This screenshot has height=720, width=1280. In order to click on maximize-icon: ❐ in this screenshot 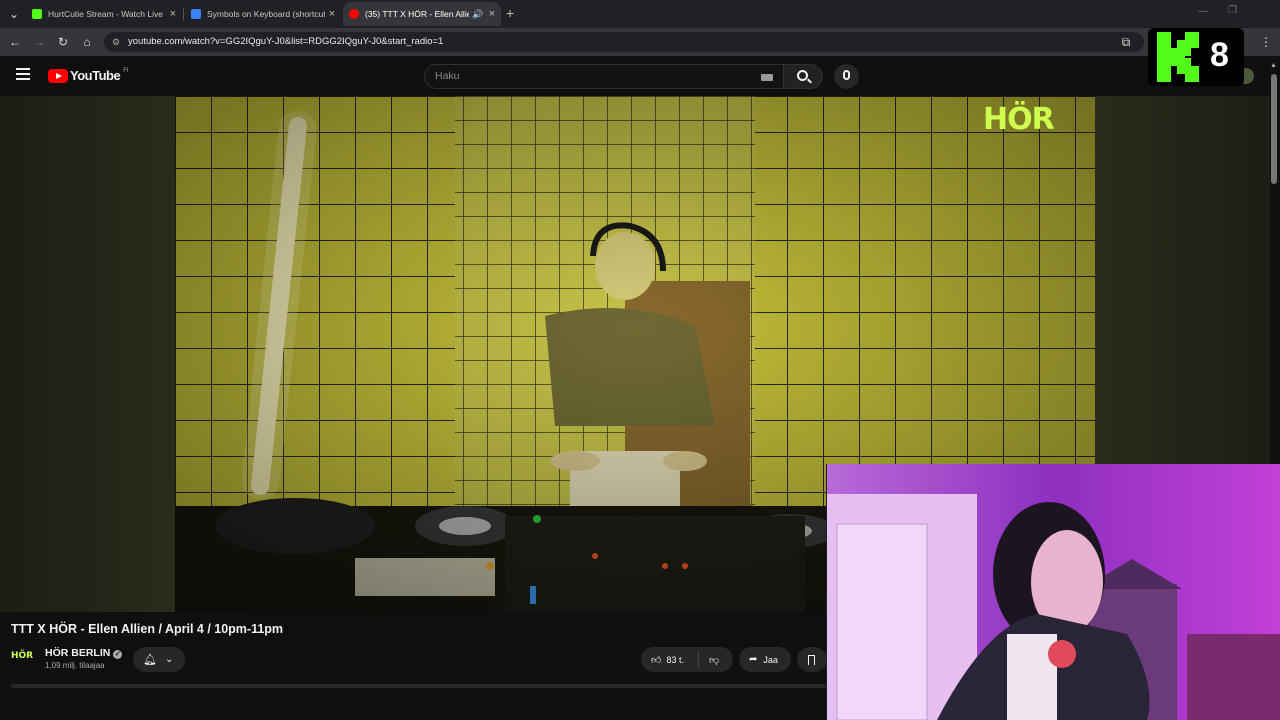, I will do `click(1232, 10)`.